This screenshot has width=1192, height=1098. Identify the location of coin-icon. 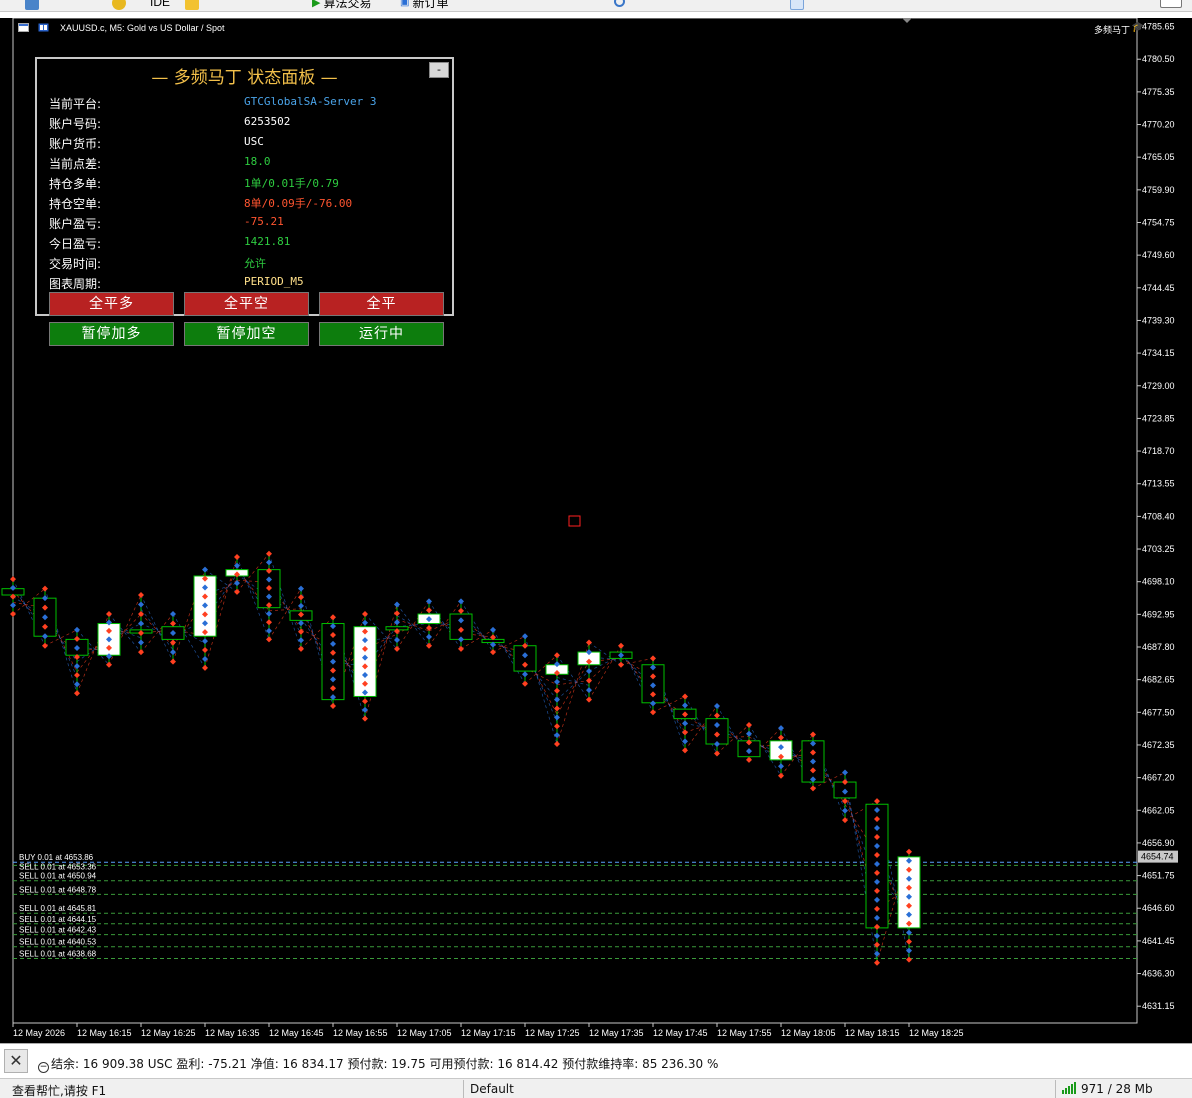
(119, 5).